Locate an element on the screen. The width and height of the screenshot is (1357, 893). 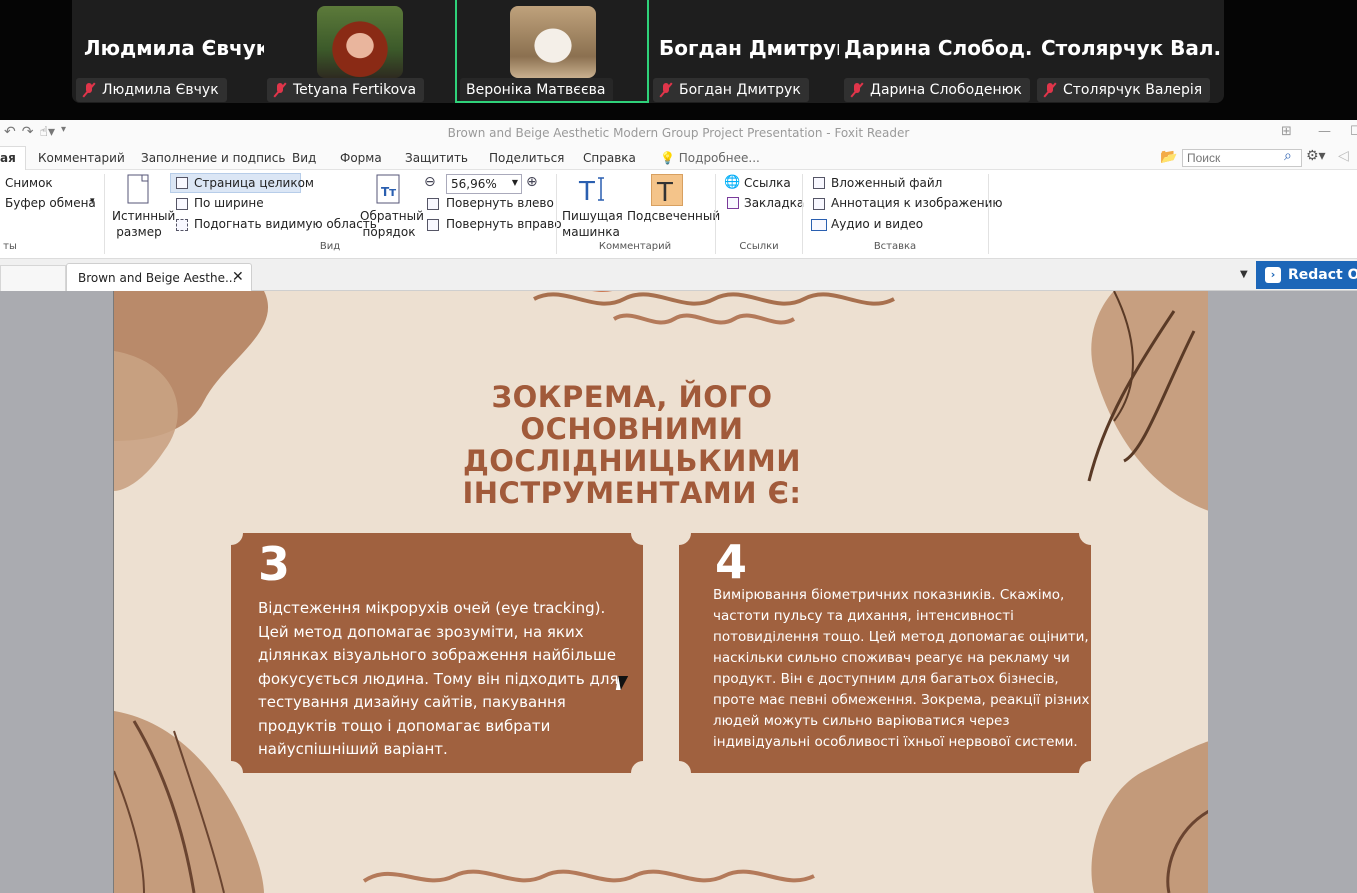
lightbulb-icon: 💡 is located at coordinates (667, 158).